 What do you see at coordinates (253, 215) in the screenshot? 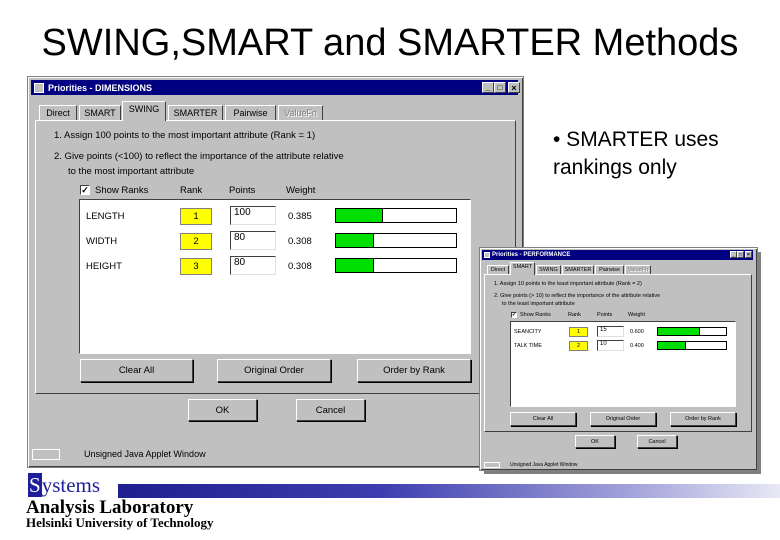
I see `points-field: 100` at bounding box center [253, 215].